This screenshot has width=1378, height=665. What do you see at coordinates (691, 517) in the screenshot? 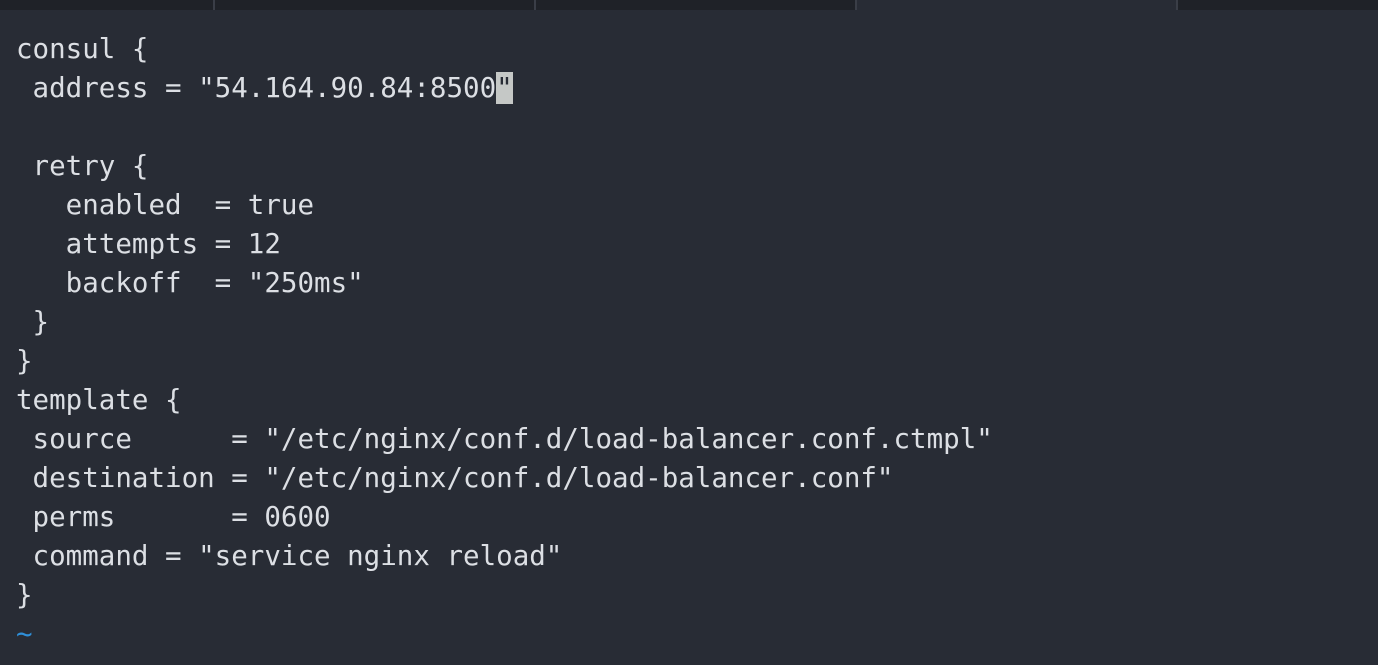
I see `code-line-13: perms = 0600` at bounding box center [691, 517].